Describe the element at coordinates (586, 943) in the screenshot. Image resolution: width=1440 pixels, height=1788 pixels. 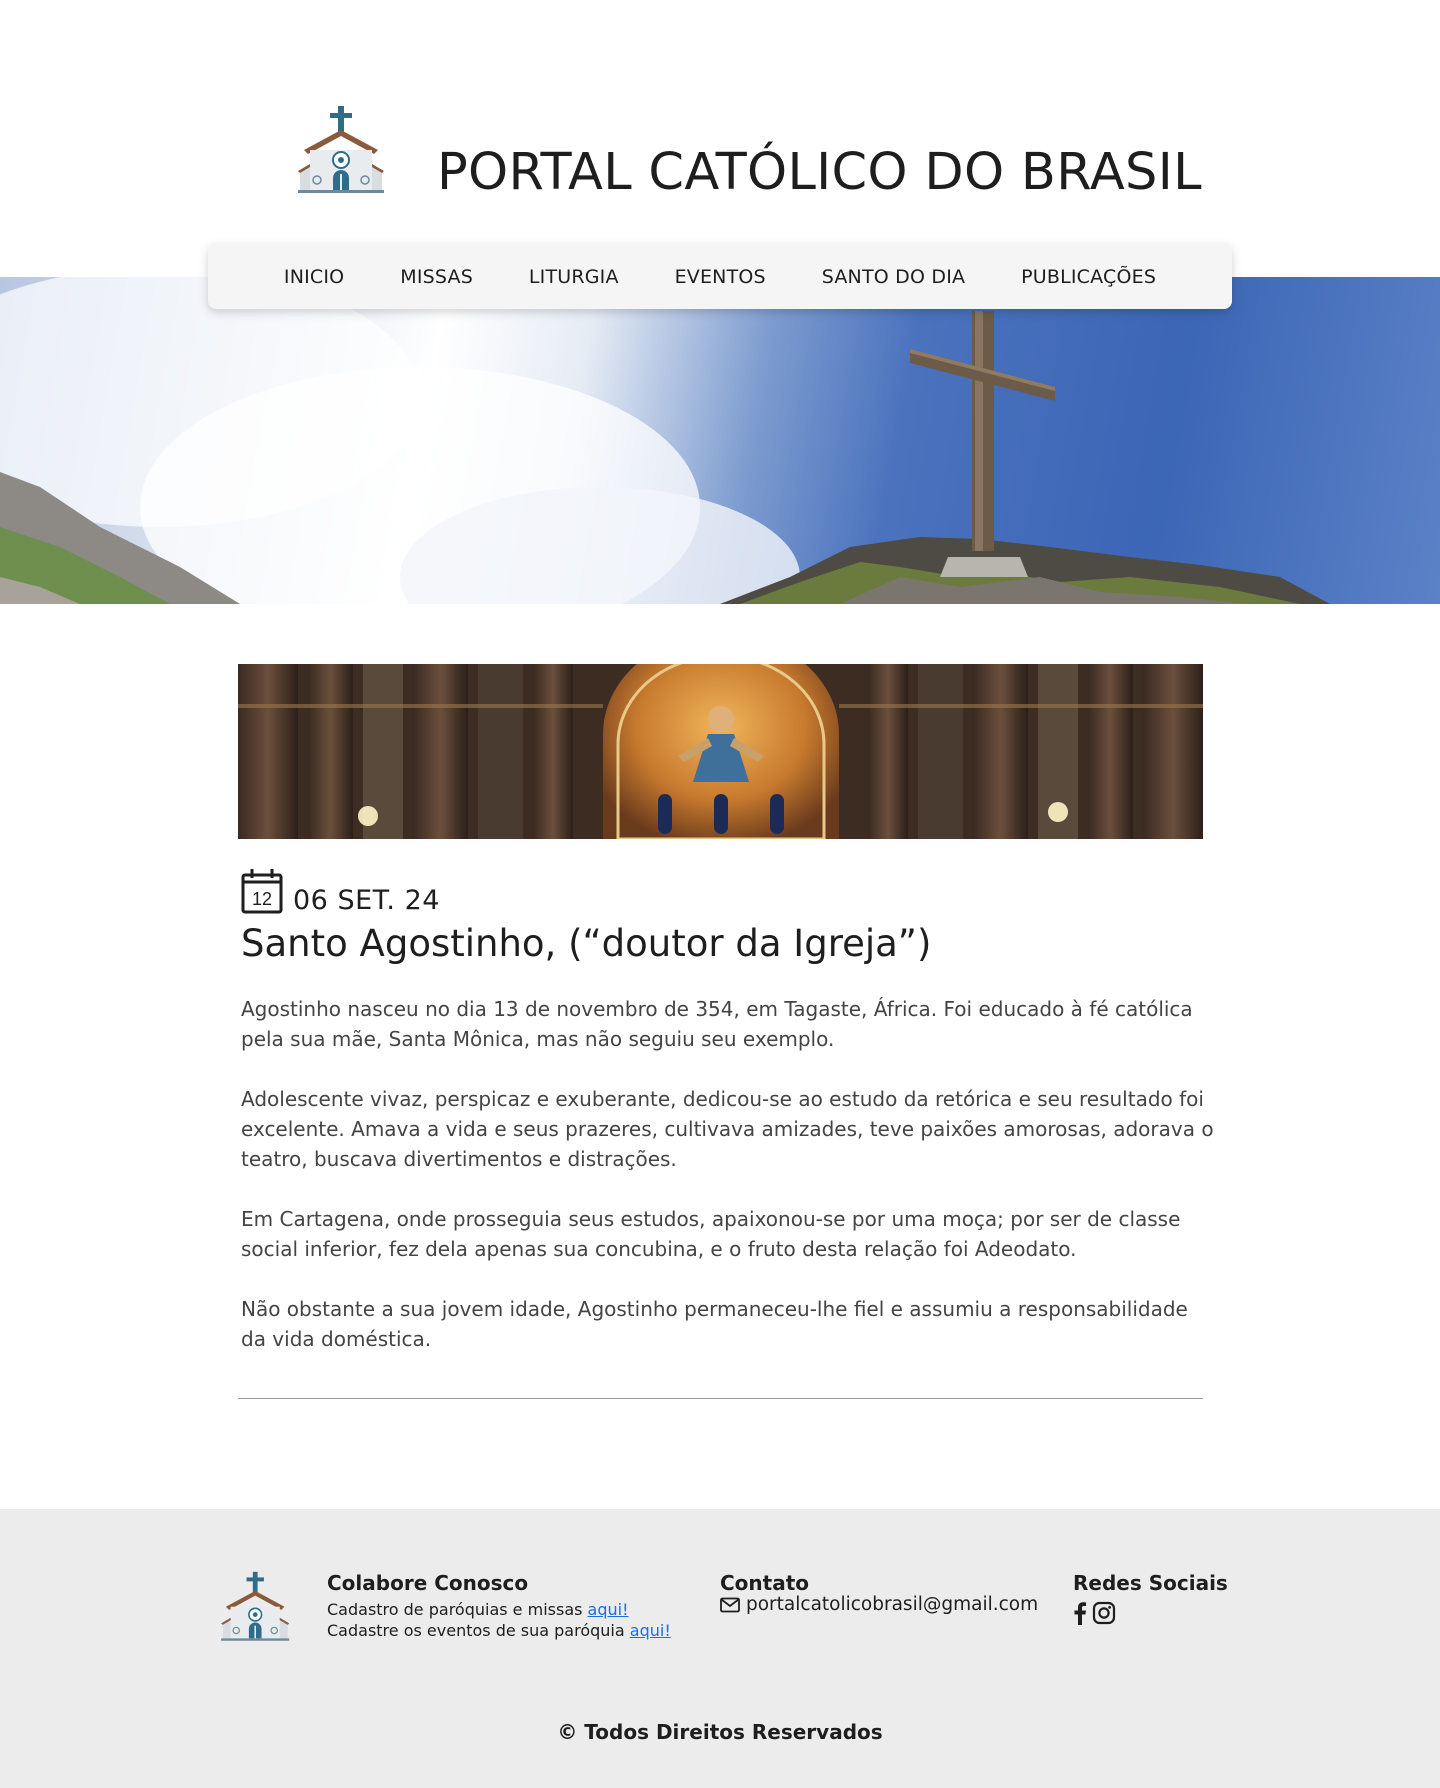
I see `article-title: Santo Agostinho, (“doutor da Igreja”)` at that location.